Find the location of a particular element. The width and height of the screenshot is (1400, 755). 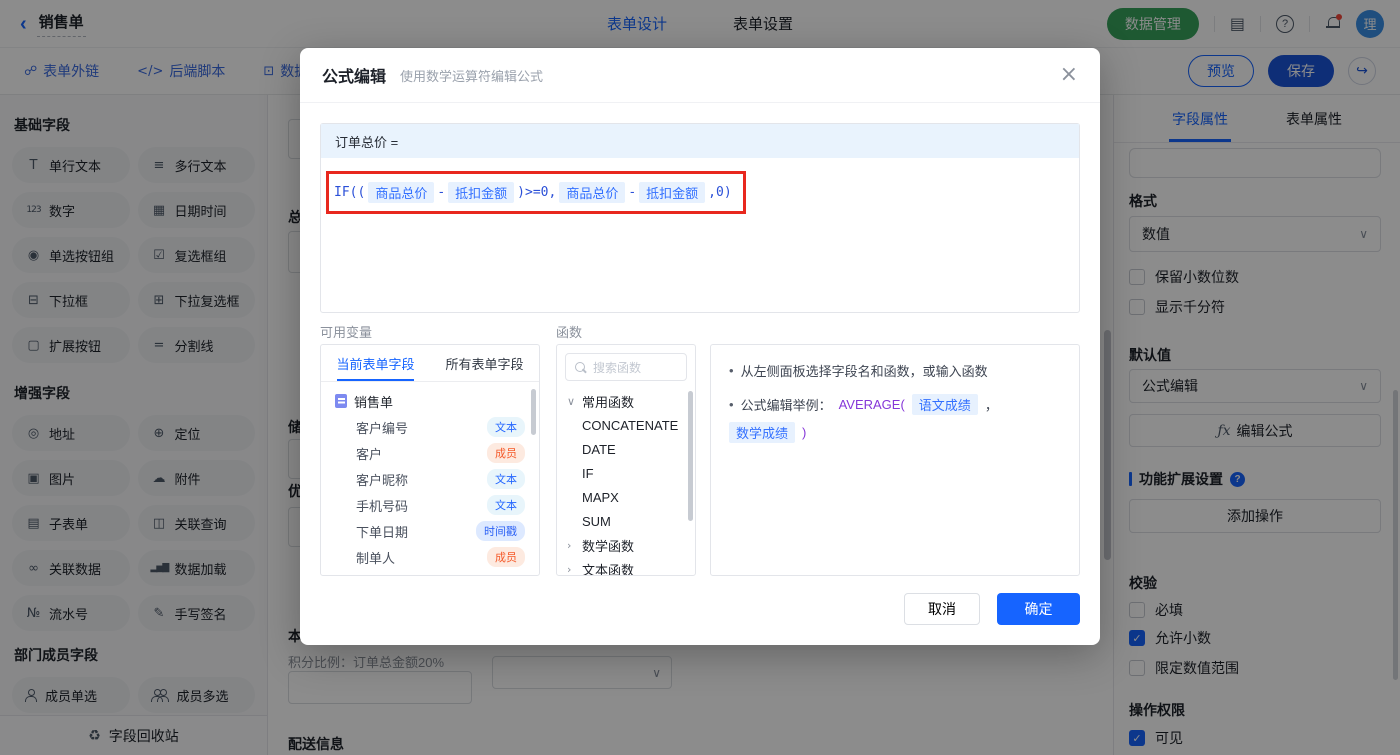

function-item: CONCATENATE is located at coordinates (626, 425).